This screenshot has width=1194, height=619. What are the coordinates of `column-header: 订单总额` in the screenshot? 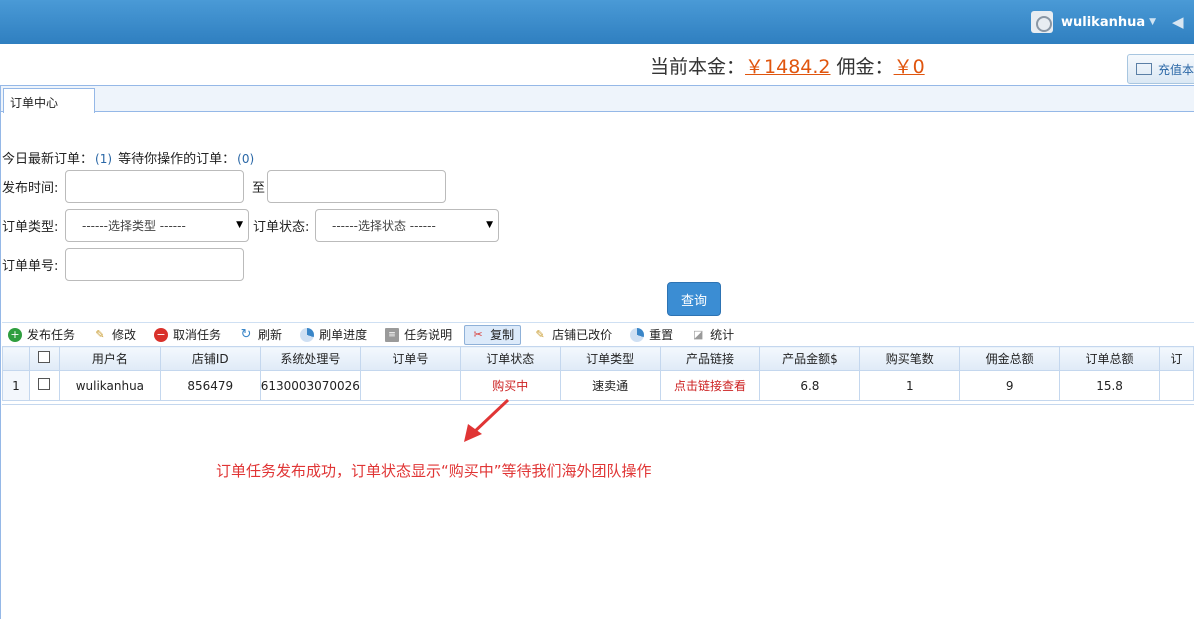 It's located at (1109, 358).